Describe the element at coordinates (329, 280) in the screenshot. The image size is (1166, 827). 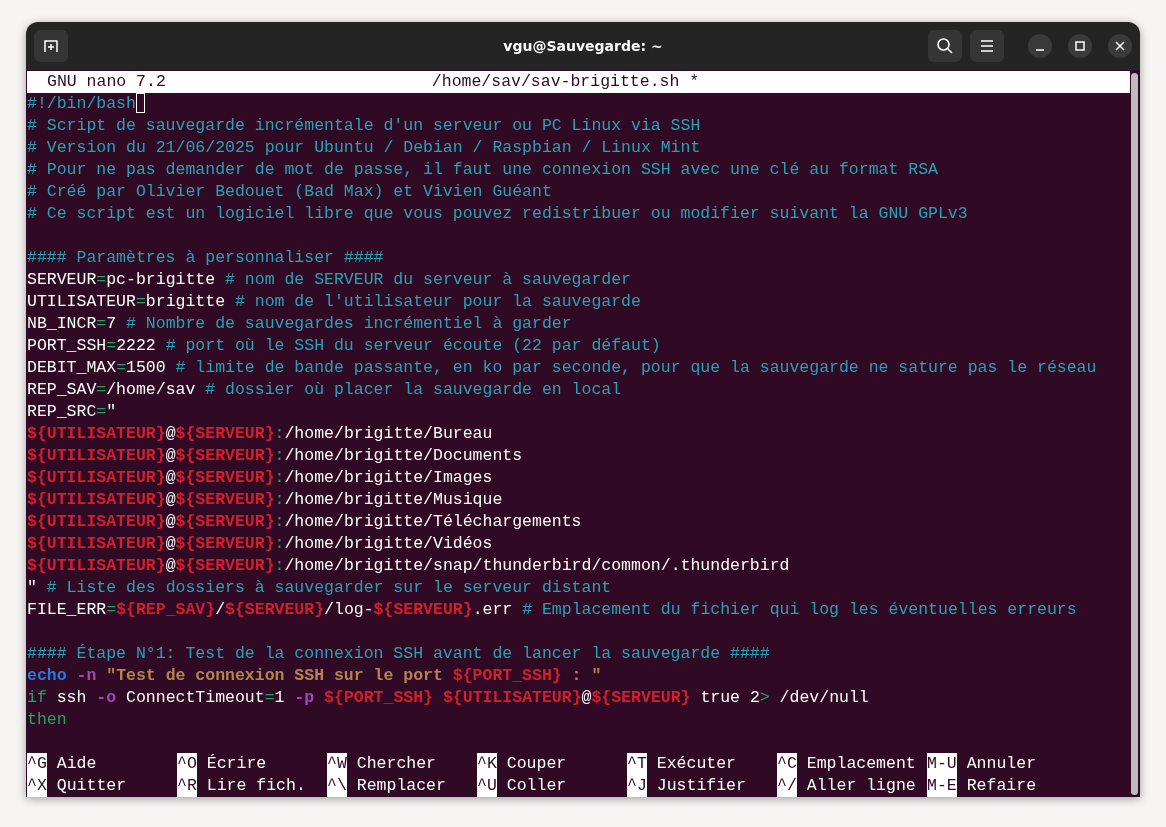
I see `code-line: SERVEUR=pc-brigitte # nom de SERVEUR du serveur à sauvegarder` at that location.